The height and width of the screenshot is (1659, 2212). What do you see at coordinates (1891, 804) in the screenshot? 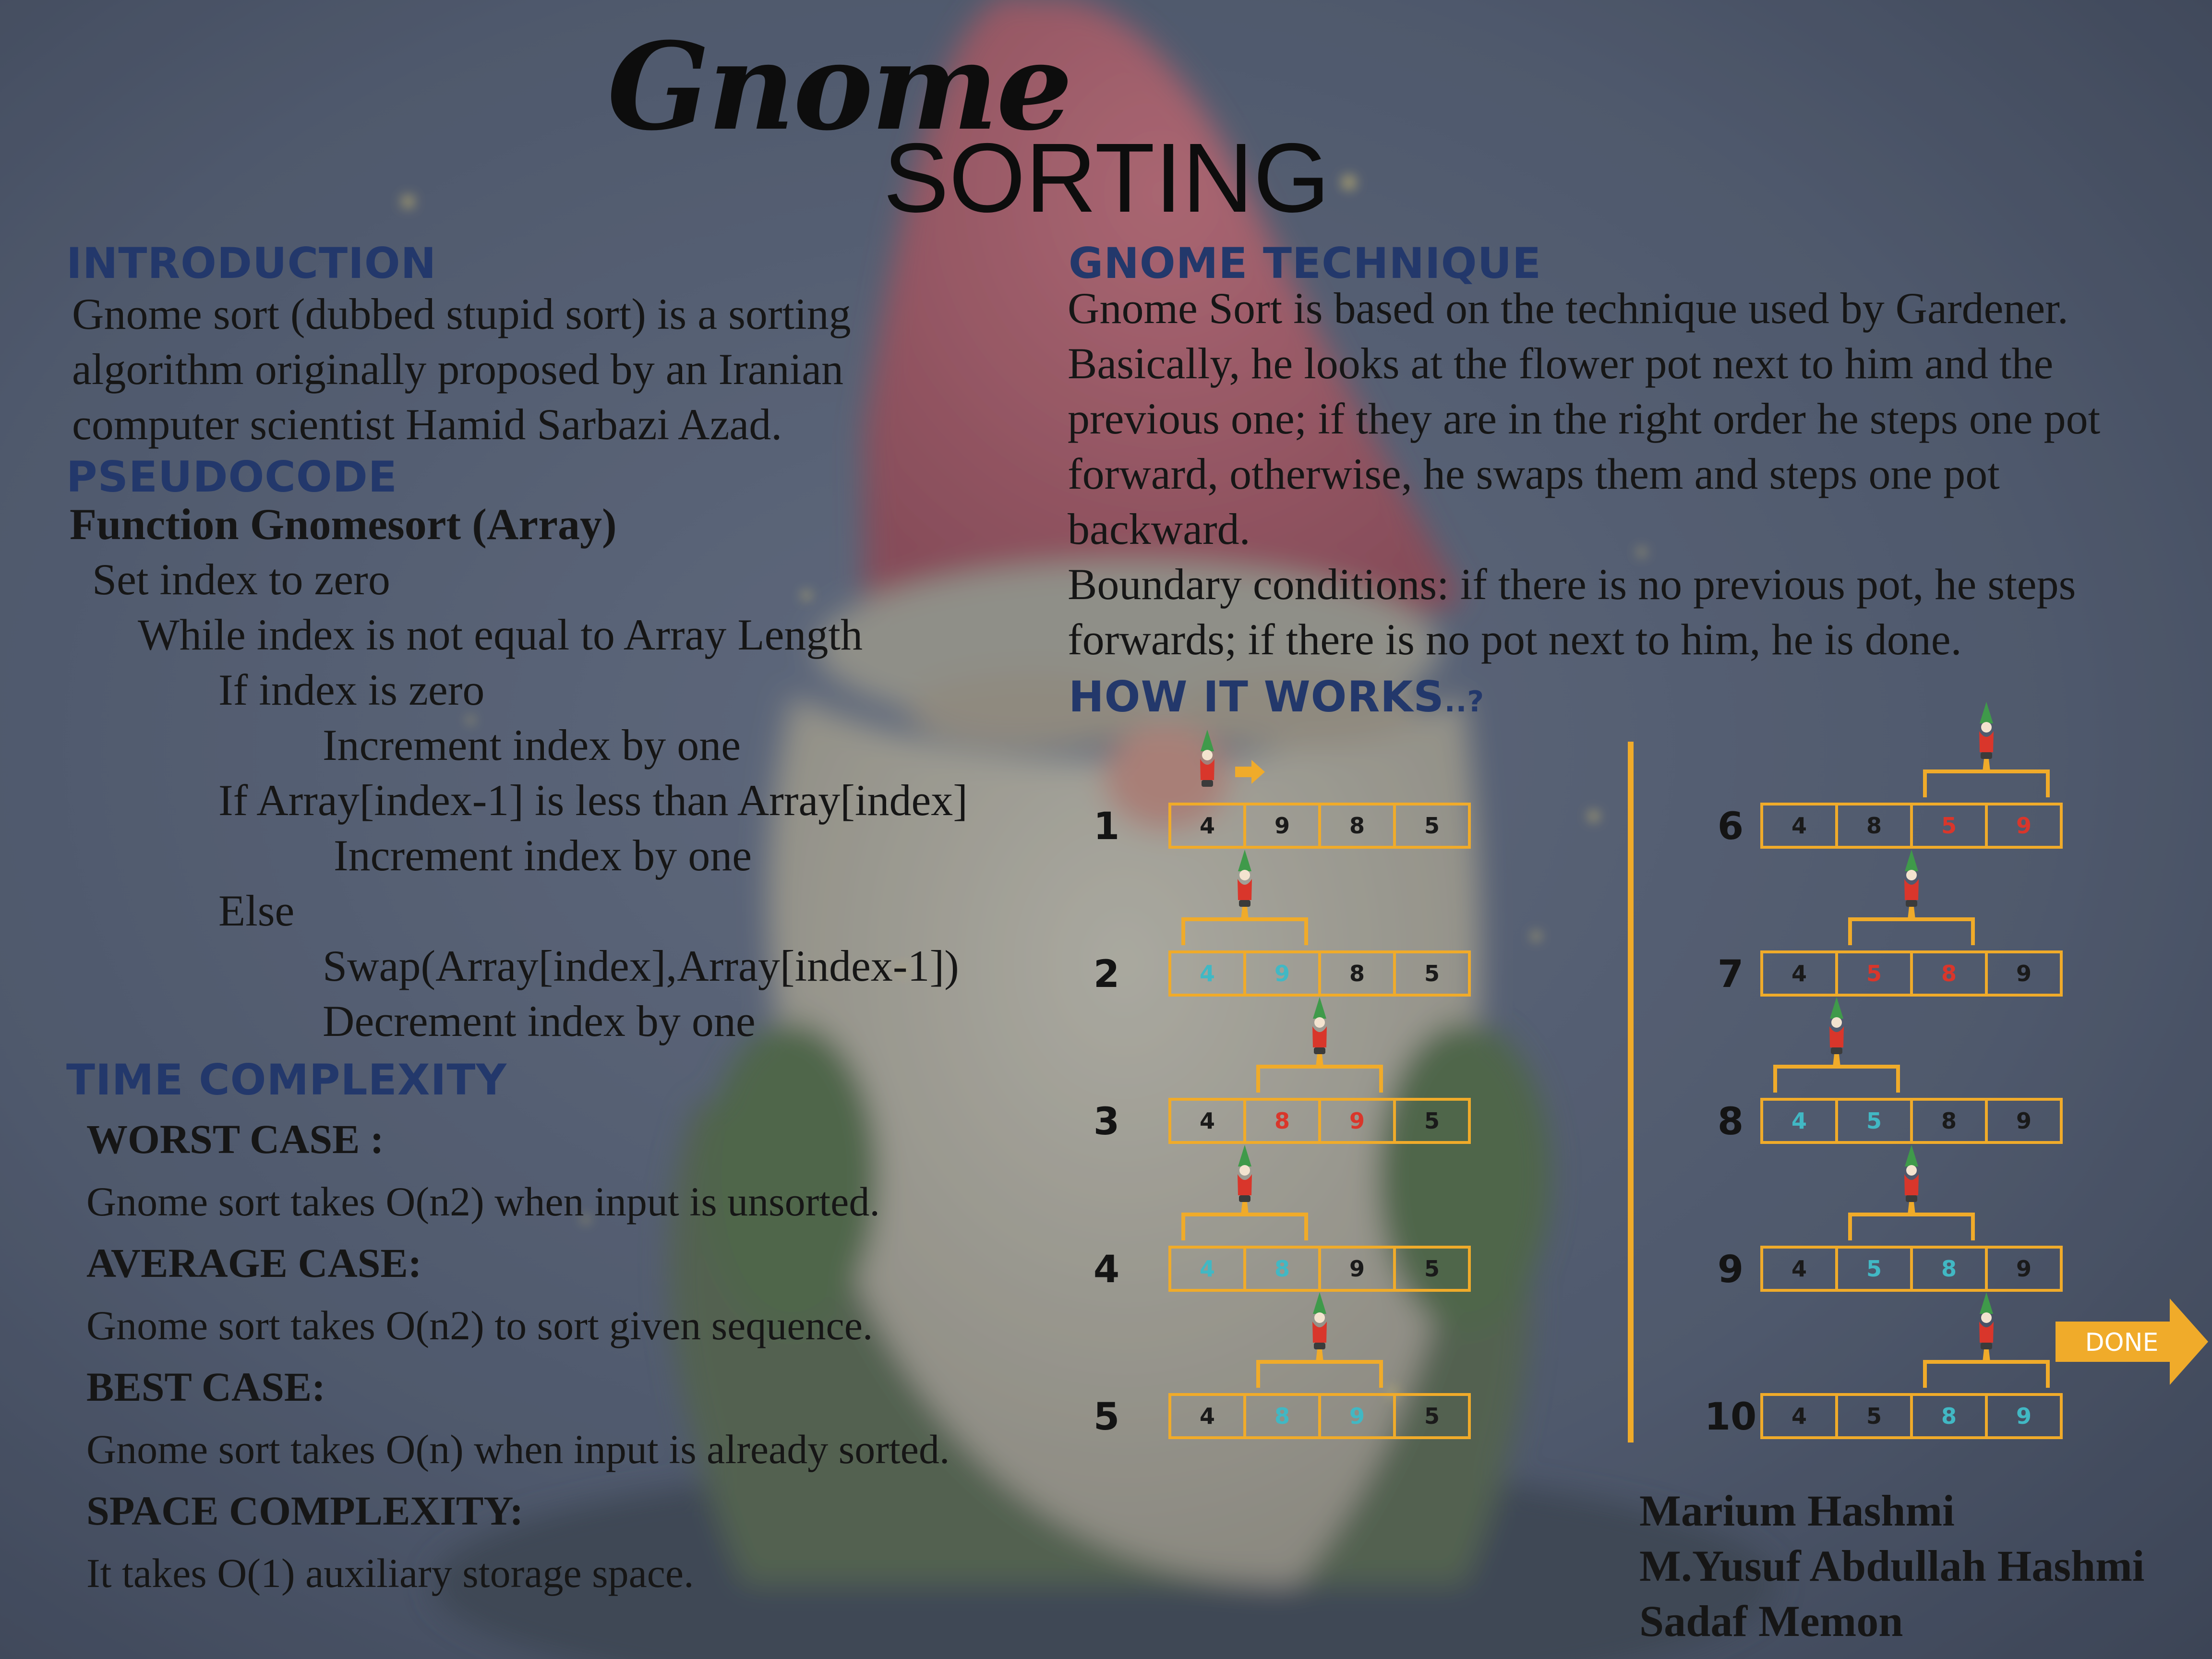
I see `sort-step: 6 4 8 5 9` at bounding box center [1891, 804].